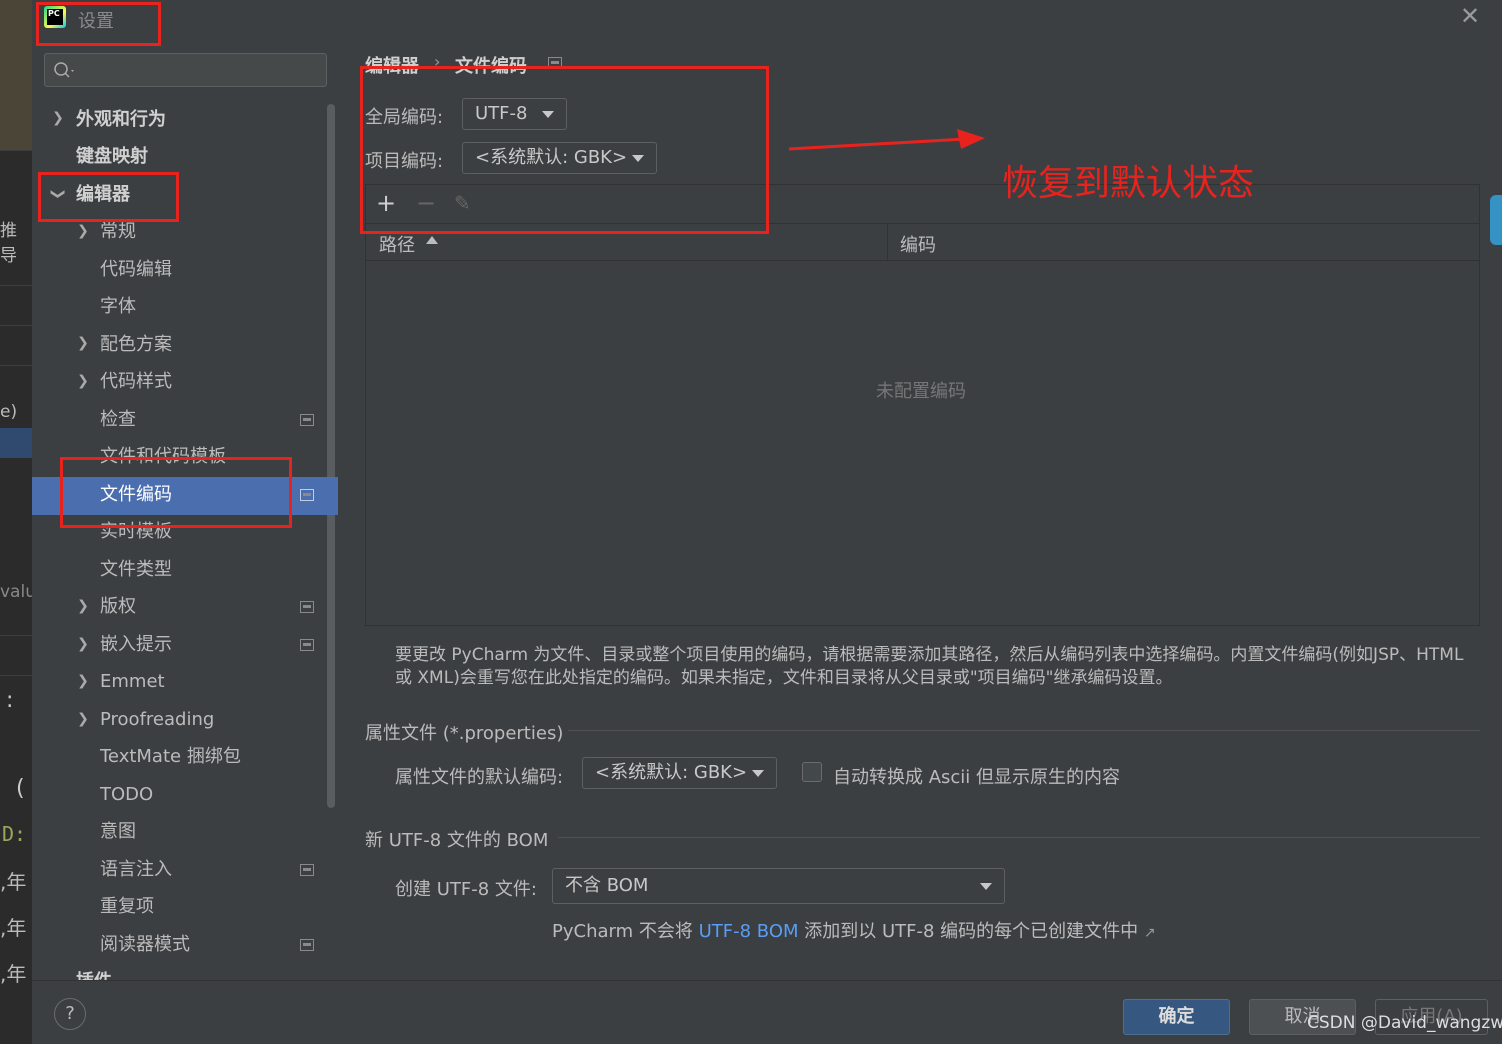 This screenshot has height=1044, width=1502. Describe the element at coordinates (564, 150) in the screenshot. I see `annotation-box-encodings` at that location.